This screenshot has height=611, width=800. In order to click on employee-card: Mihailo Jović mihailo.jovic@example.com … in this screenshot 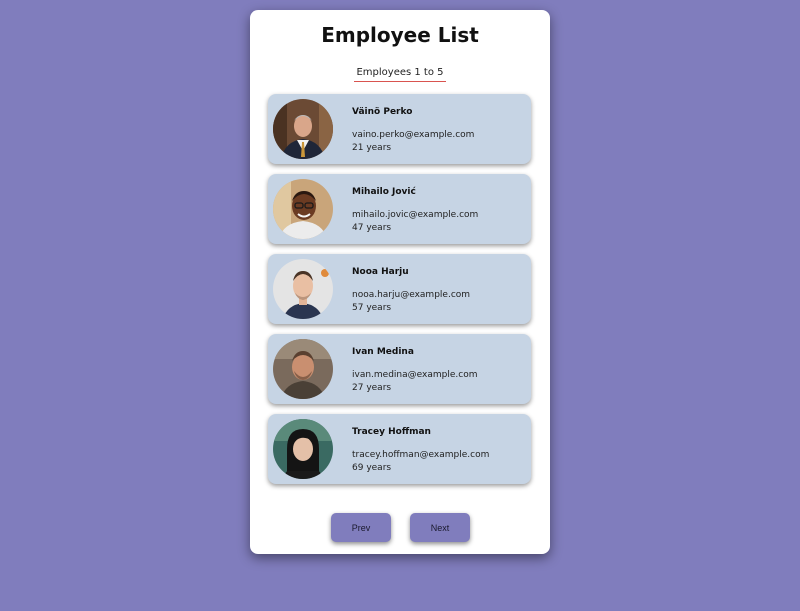, I will do `click(399, 209)`.